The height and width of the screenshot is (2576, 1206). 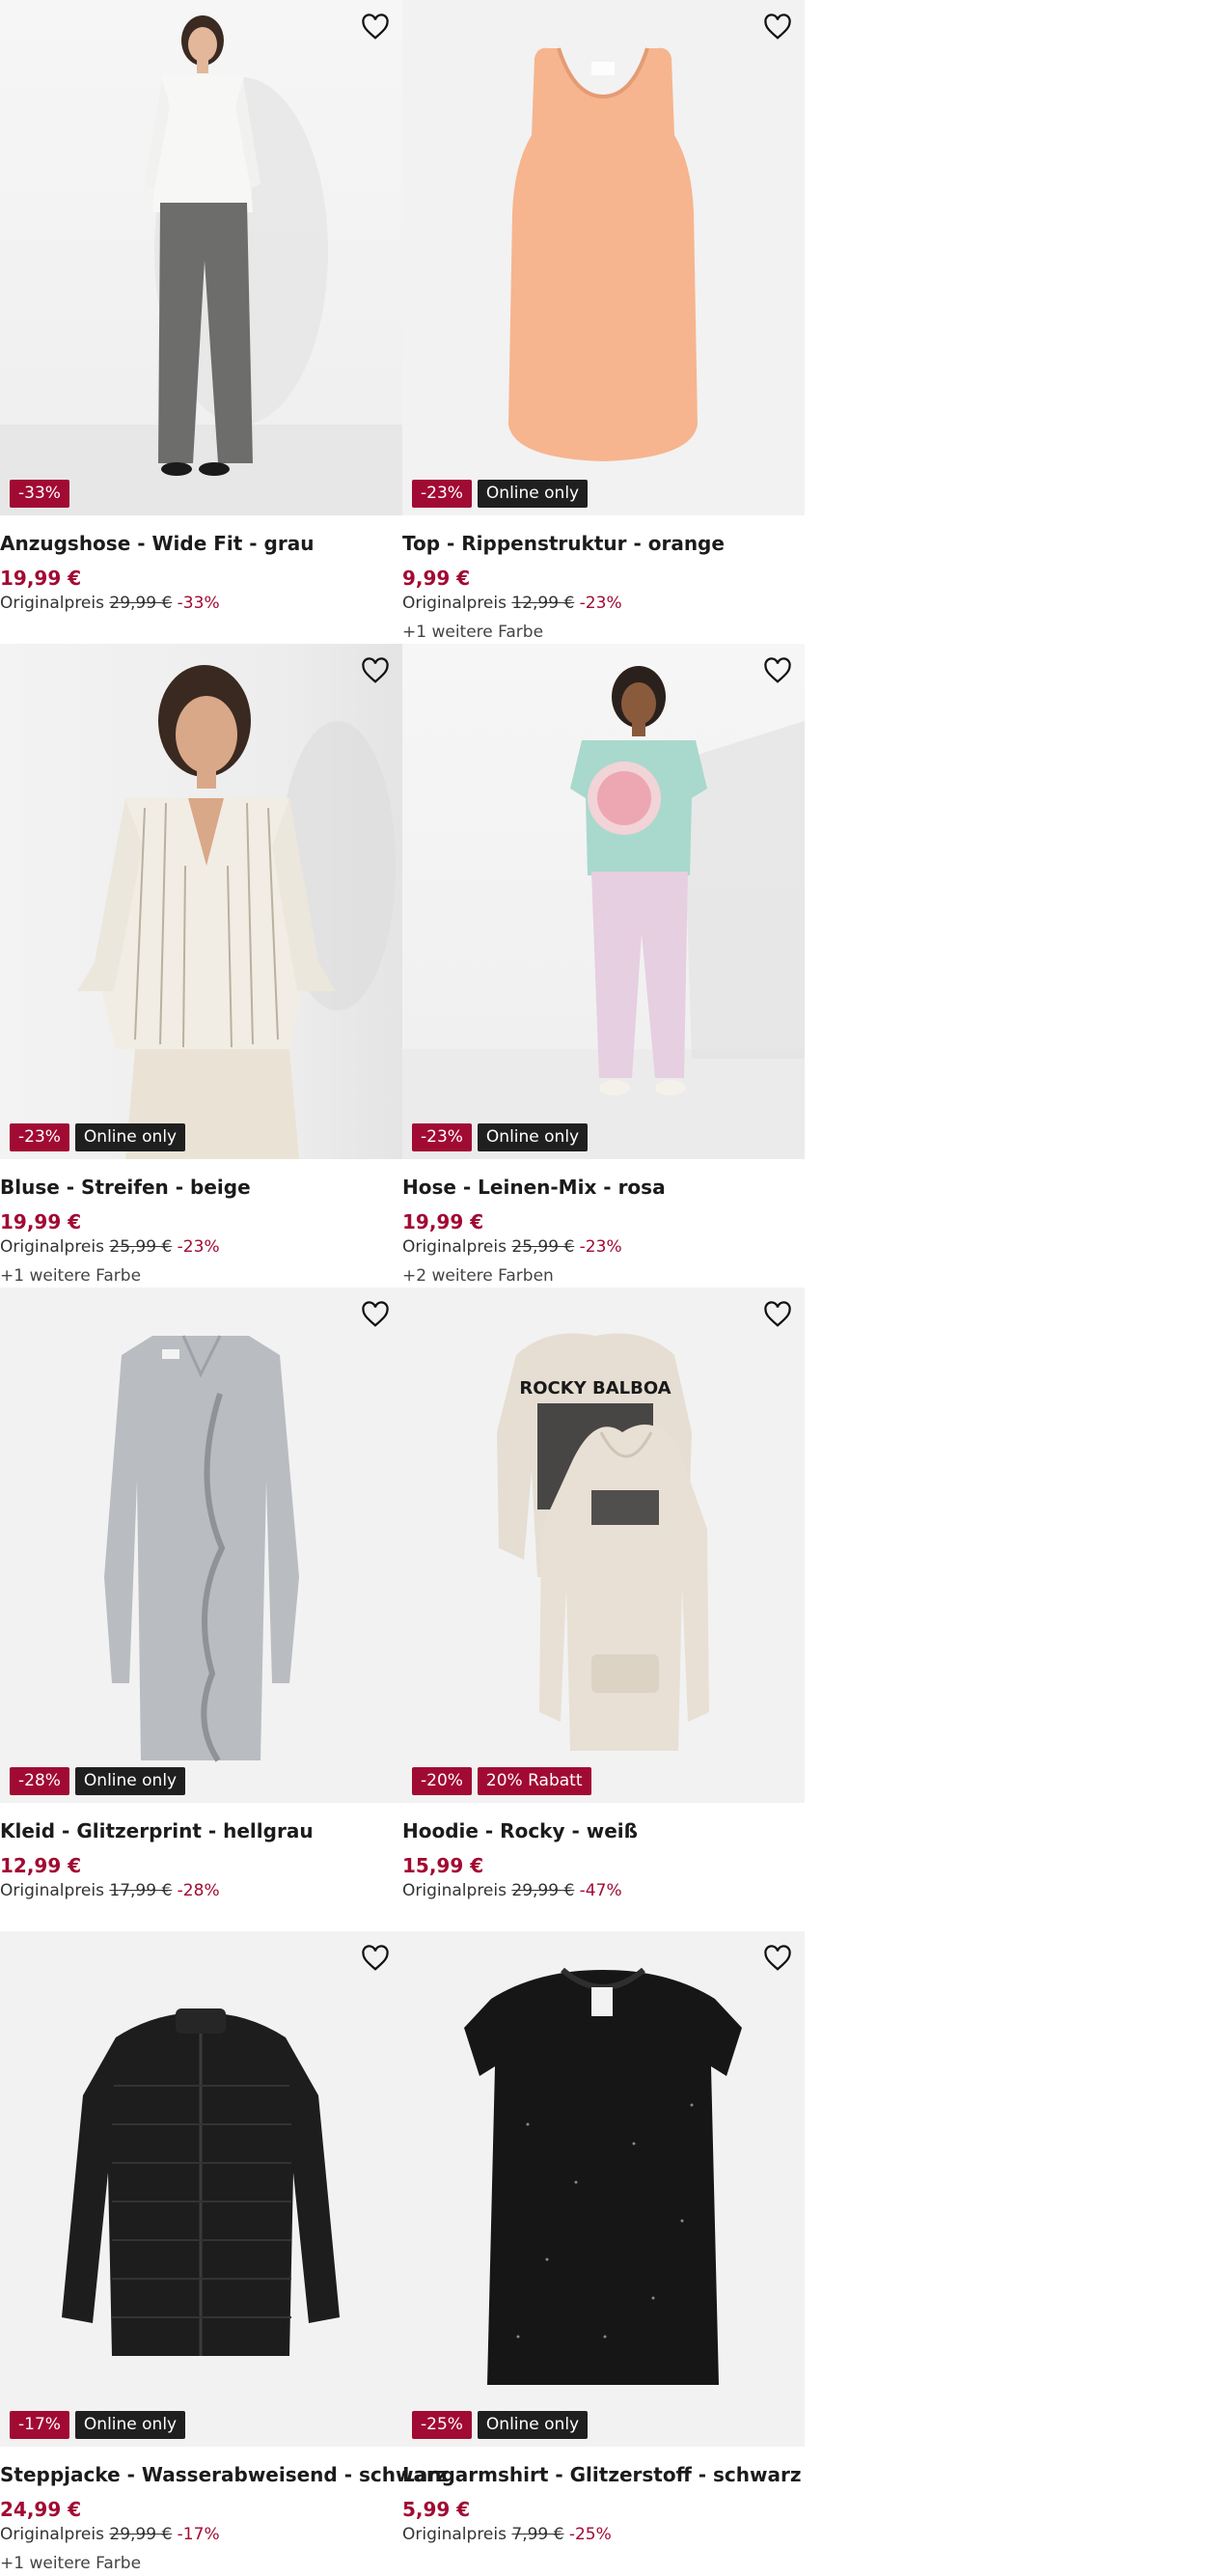 I want to click on original-price-line: Originalpreis 17,99 € -28%, so click(x=198, y=1890).